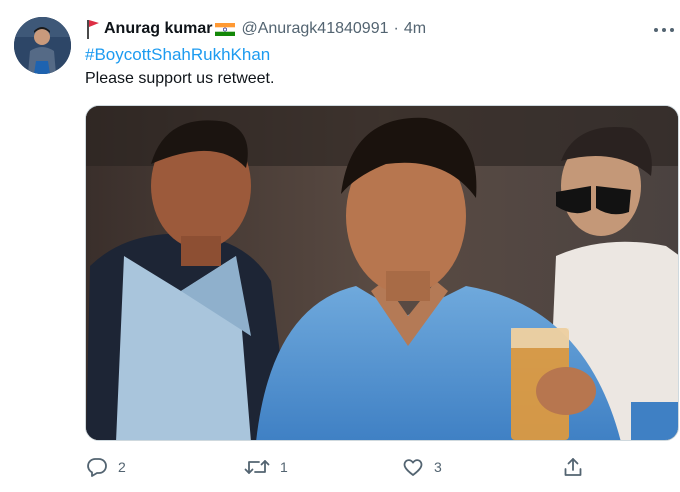 Image resolution: width=680 pixels, height=492 pixels. Describe the element at coordinates (180, 78) in the screenshot. I see `tweet-text: Please support us retweet.` at that location.